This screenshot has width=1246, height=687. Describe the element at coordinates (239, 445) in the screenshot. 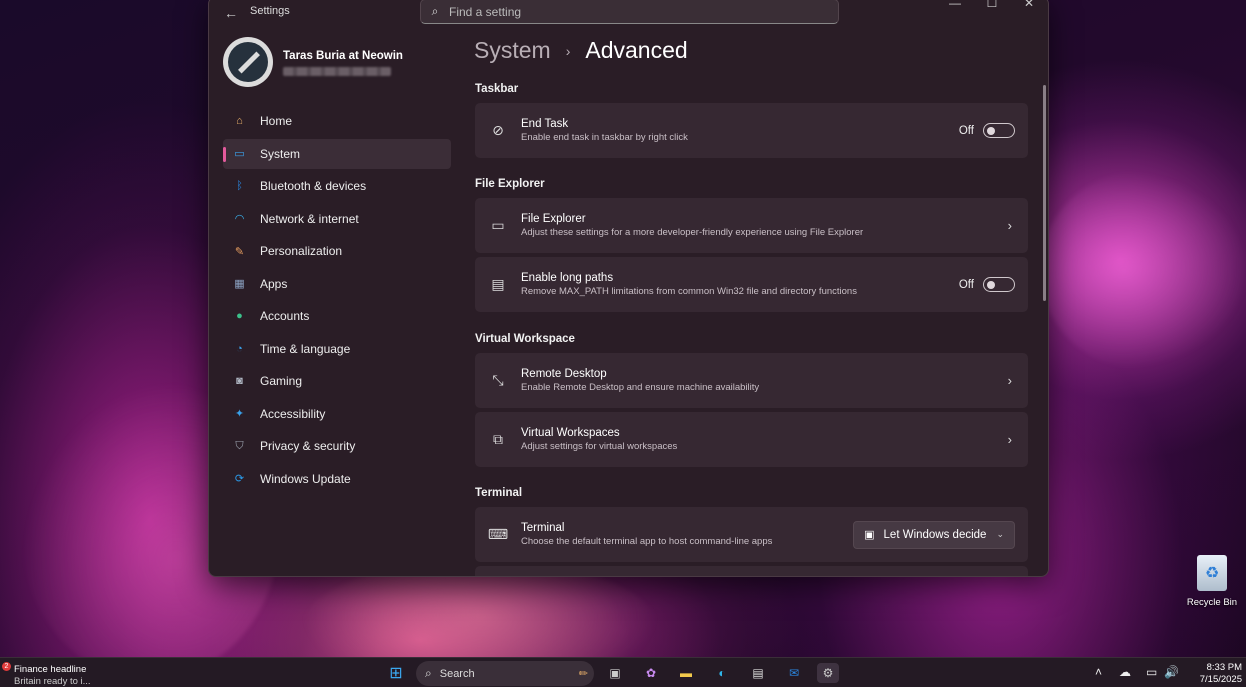

I see `shield-icon: ⛉` at that location.